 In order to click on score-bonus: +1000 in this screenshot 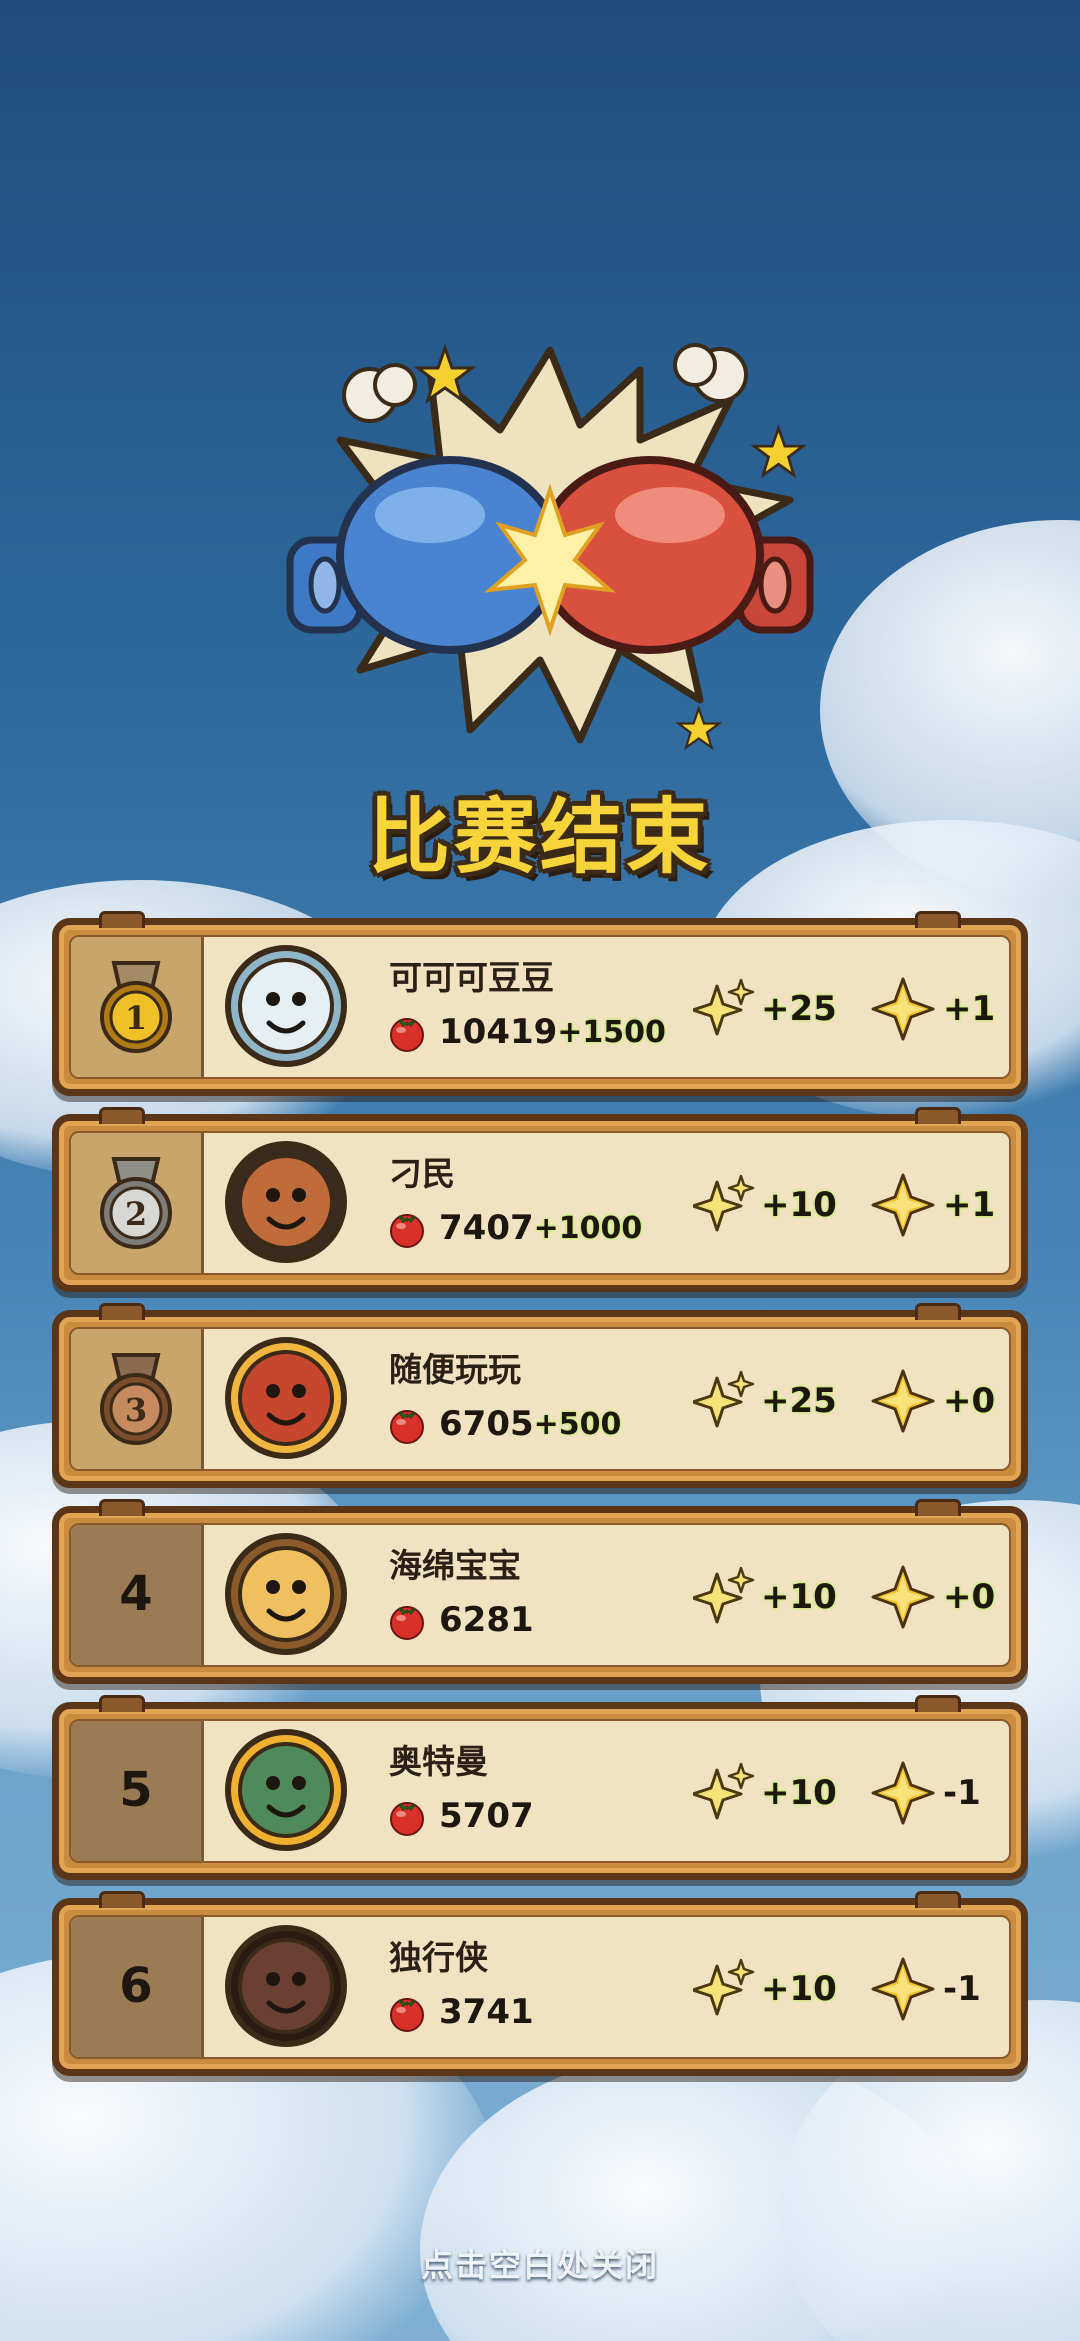, I will do `click(588, 1228)`.